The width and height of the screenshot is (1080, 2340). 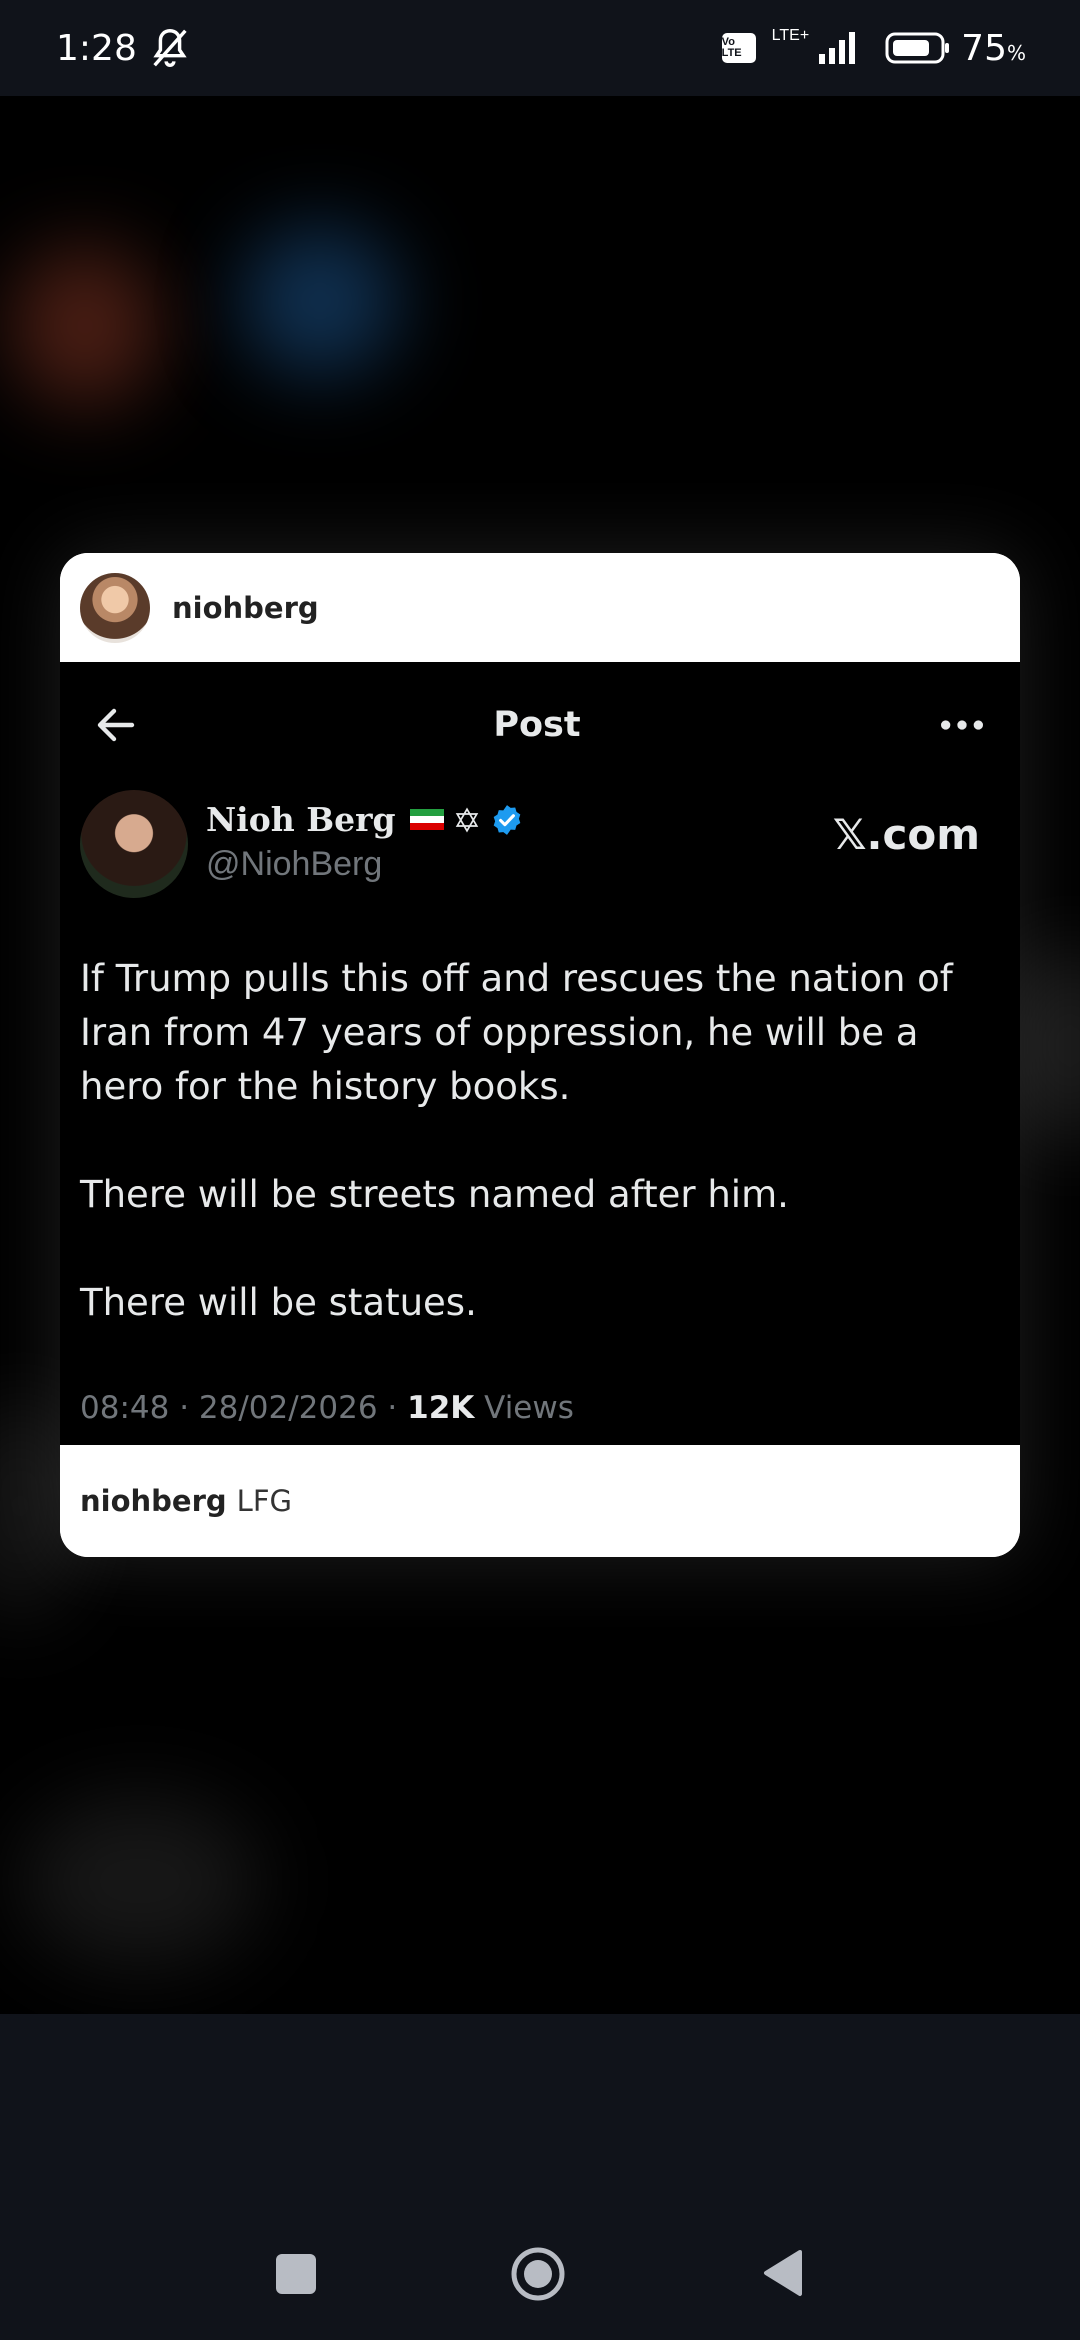 I want to click on tweet-timestamp: 08:48 · 28/02/2026 ·, so click(x=244, y=1408).